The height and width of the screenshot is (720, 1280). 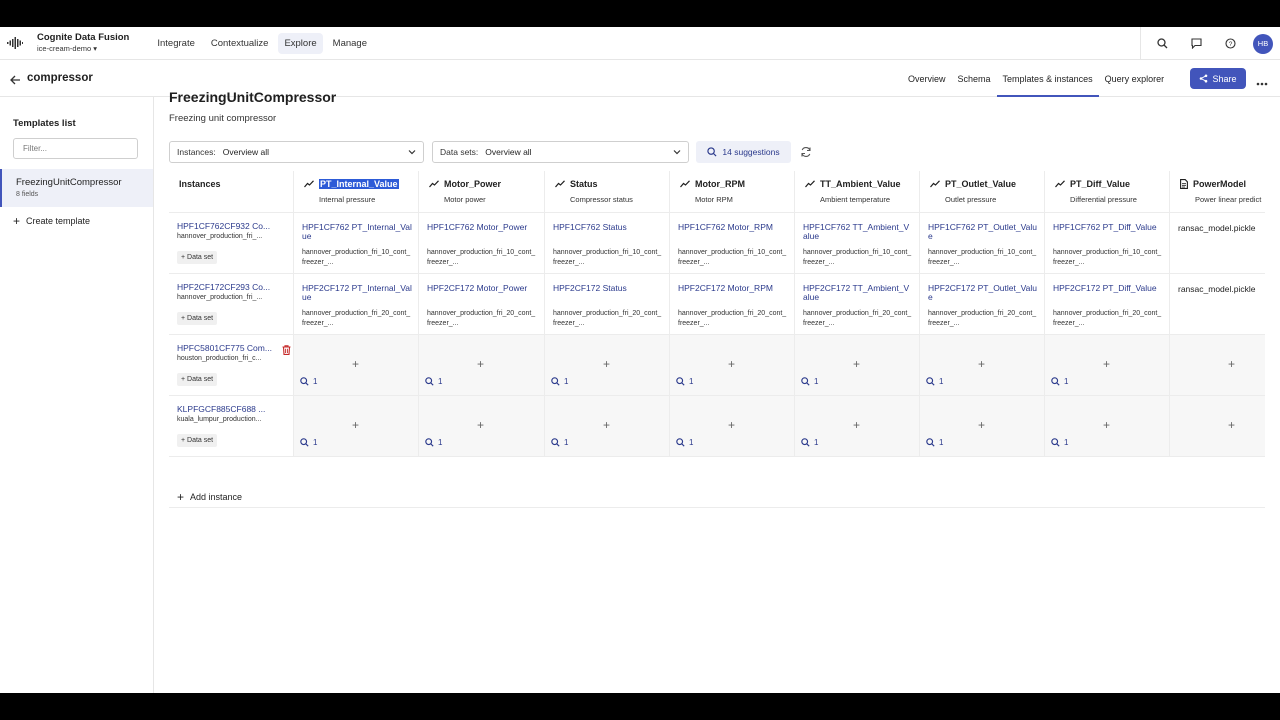 I want to click on back-arrow-icon, so click(x=15, y=81).